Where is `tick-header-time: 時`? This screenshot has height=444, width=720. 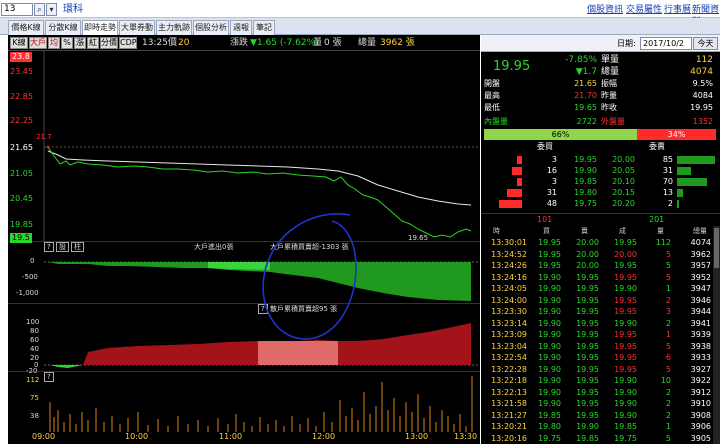
tick-header-time: 時 is located at coordinates (496, 231).